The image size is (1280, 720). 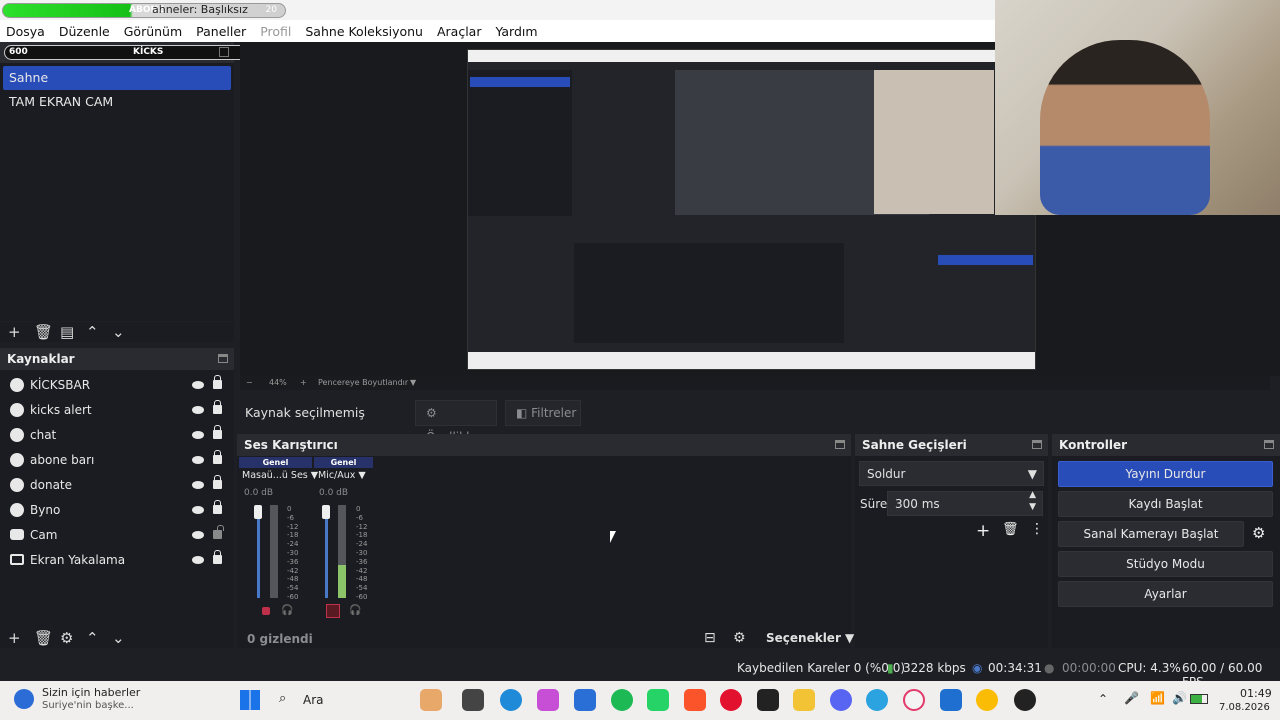 What do you see at coordinates (117, 534) in the screenshot?
I see `source-row: Cam` at bounding box center [117, 534].